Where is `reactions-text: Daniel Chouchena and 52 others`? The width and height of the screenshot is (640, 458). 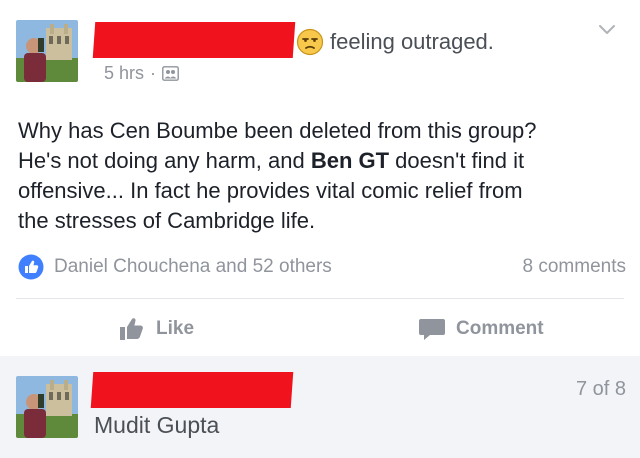 reactions-text: Daniel Chouchena and 52 others is located at coordinates (193, 266).